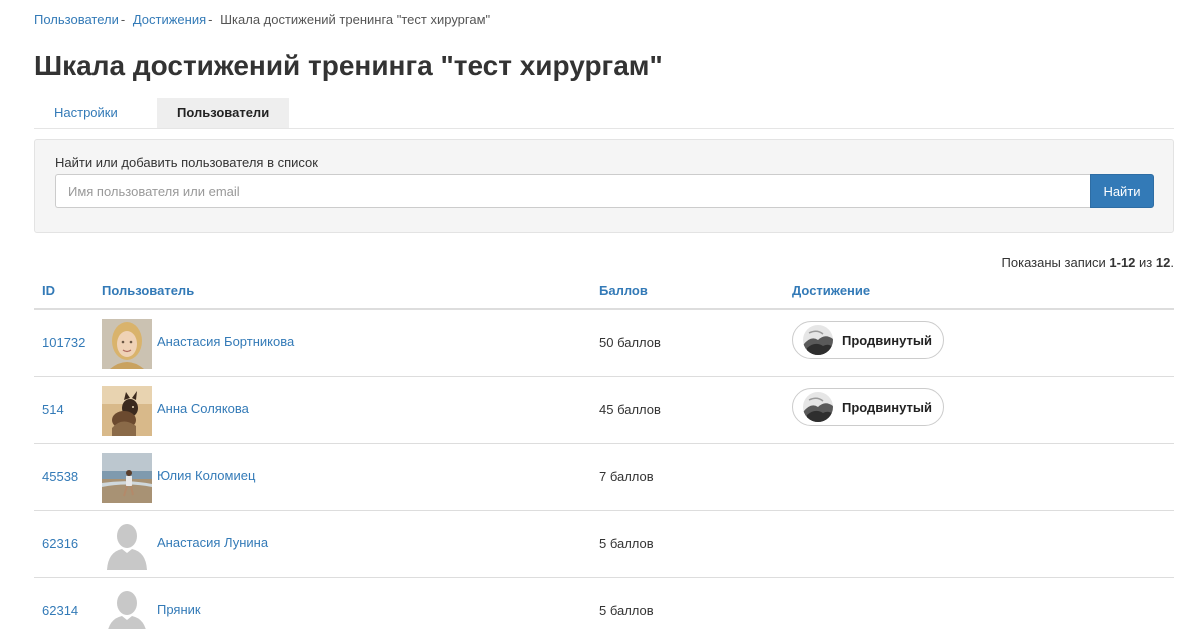 The image size is (1197, 629). What do you see at coordinates (1146, 262) in the screenshot?
I see `records-of: из` at bounding box center [1146, 262].